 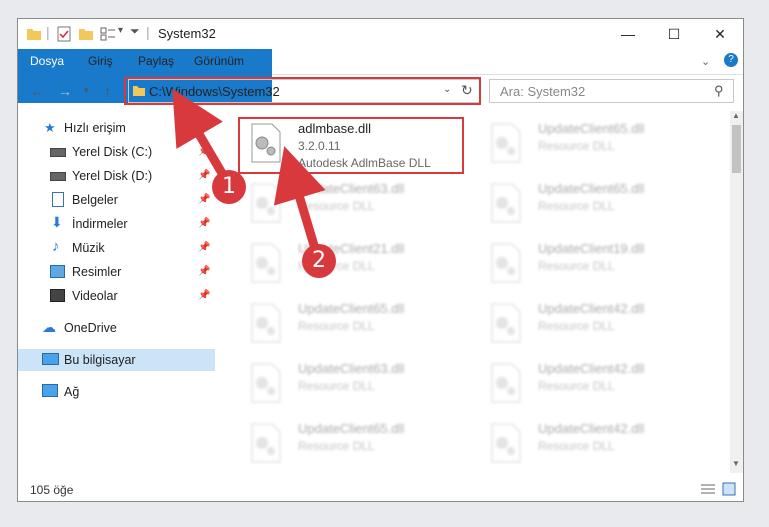 What do you see at coordinates (229, 187) in the screenshot?
I see `step-badge-1: 1` at bounding box center [229, 187].